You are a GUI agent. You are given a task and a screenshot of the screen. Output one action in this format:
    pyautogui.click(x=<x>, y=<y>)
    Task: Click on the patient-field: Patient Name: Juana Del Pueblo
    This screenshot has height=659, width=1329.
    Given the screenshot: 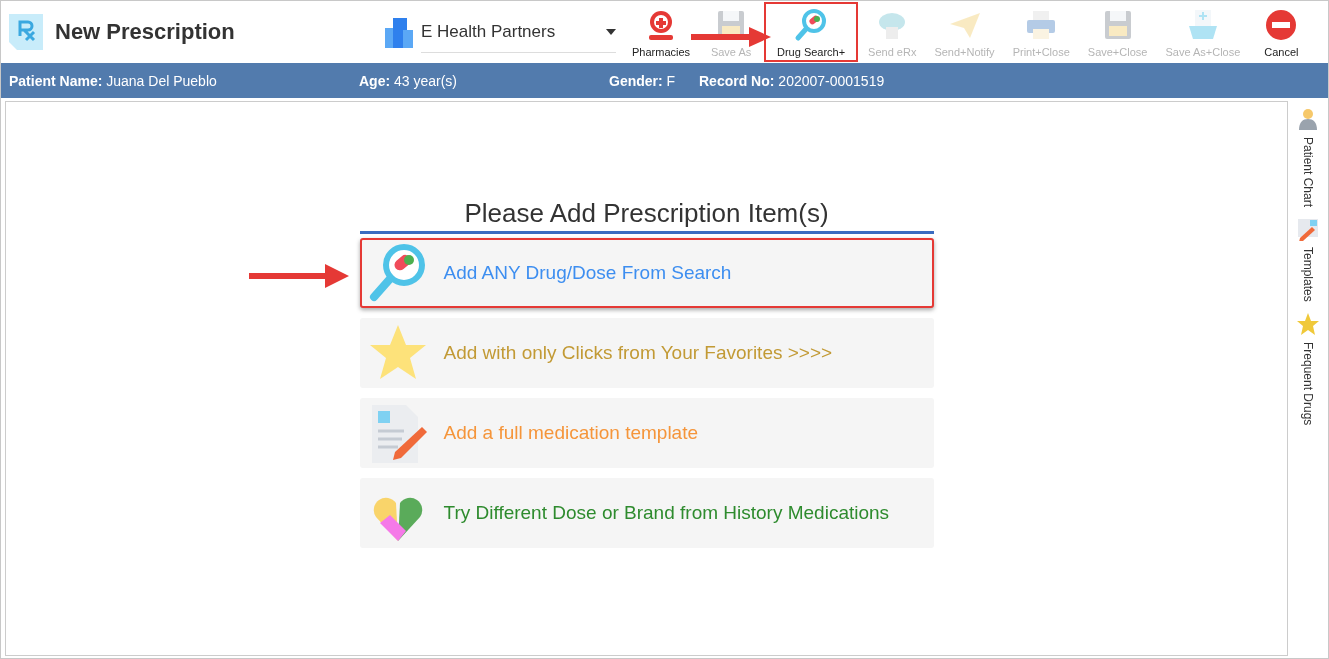 What is the action you would take?
    pyautogui.click(x=184, y=80)
    